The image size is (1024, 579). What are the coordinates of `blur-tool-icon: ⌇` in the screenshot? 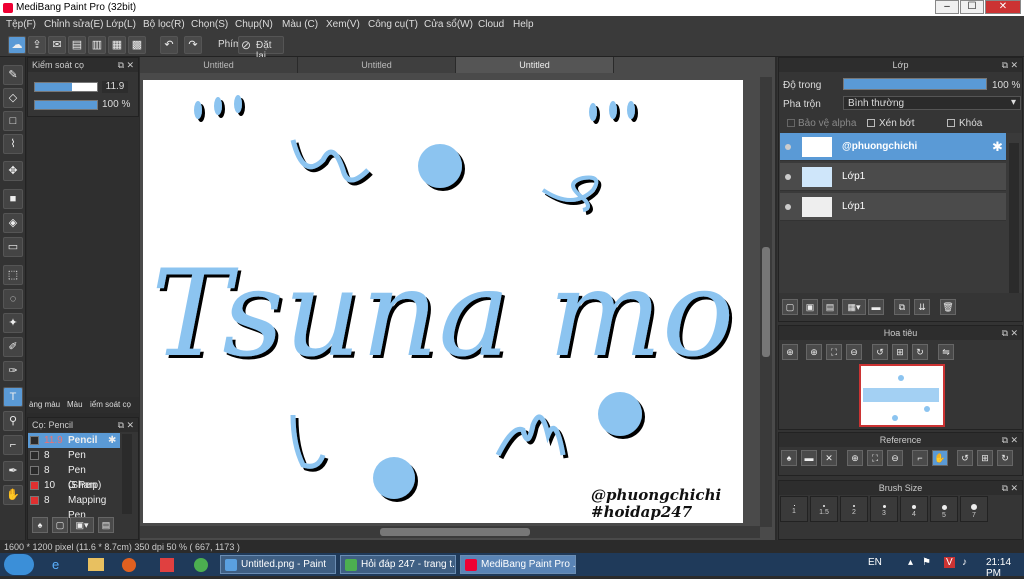 It's located at (13, 144).